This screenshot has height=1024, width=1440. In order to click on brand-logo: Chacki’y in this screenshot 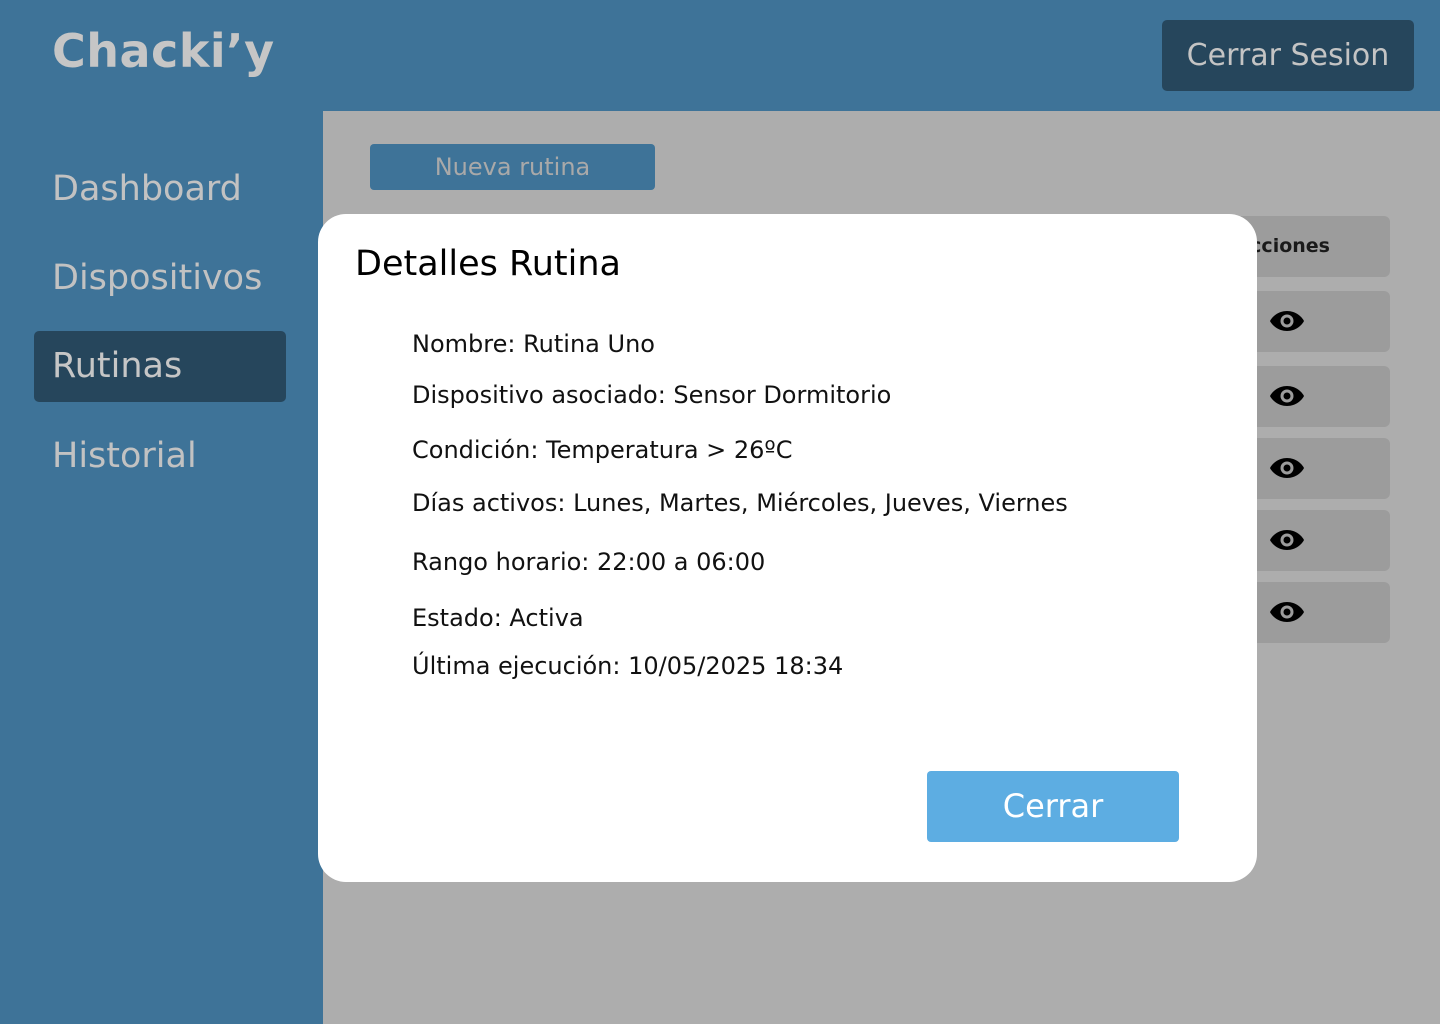, I will do `click(163, 51)`.